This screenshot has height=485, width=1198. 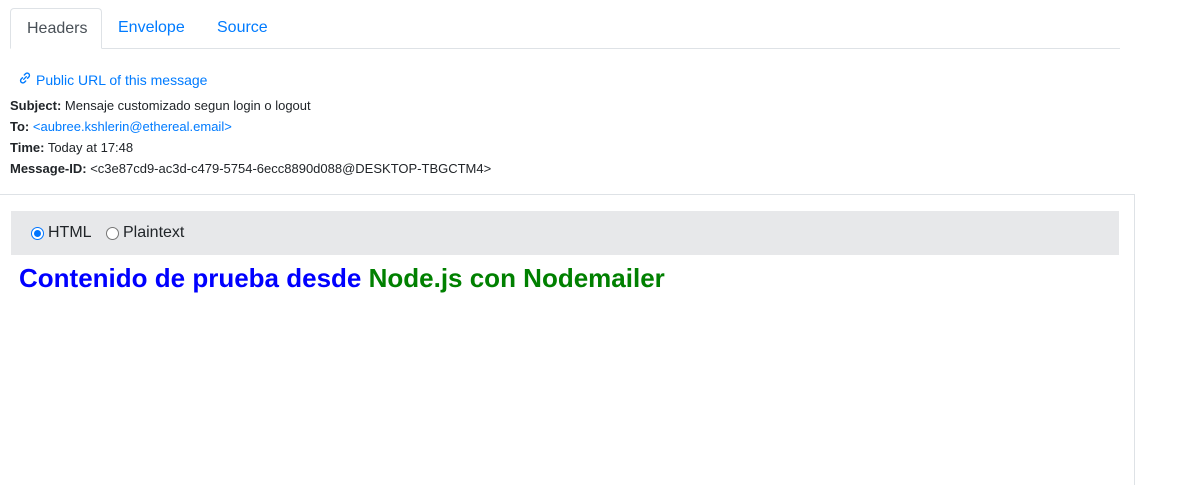 I want to click on format-html-option: HTML, so click(x=61, y=233).